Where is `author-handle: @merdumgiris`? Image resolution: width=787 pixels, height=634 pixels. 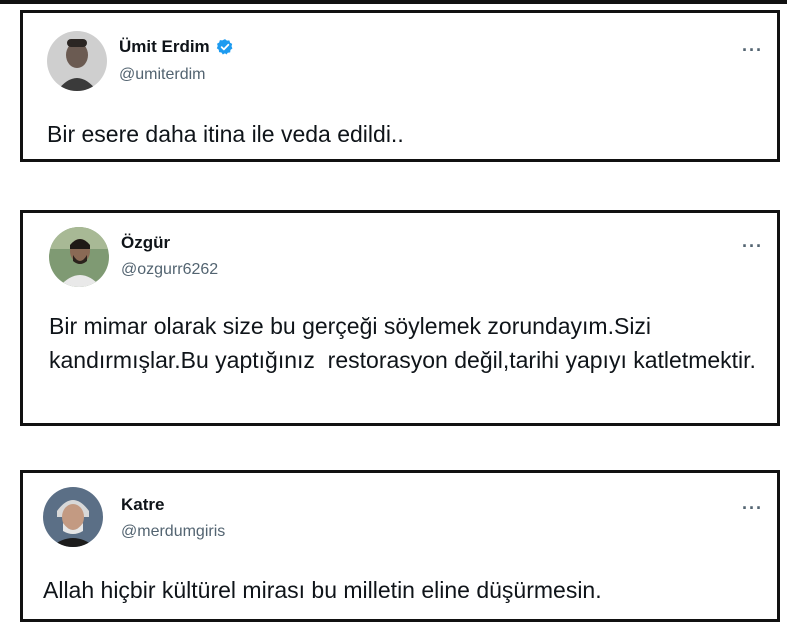
author-handle: @merdumgiris is located at coordinates (173, 532).